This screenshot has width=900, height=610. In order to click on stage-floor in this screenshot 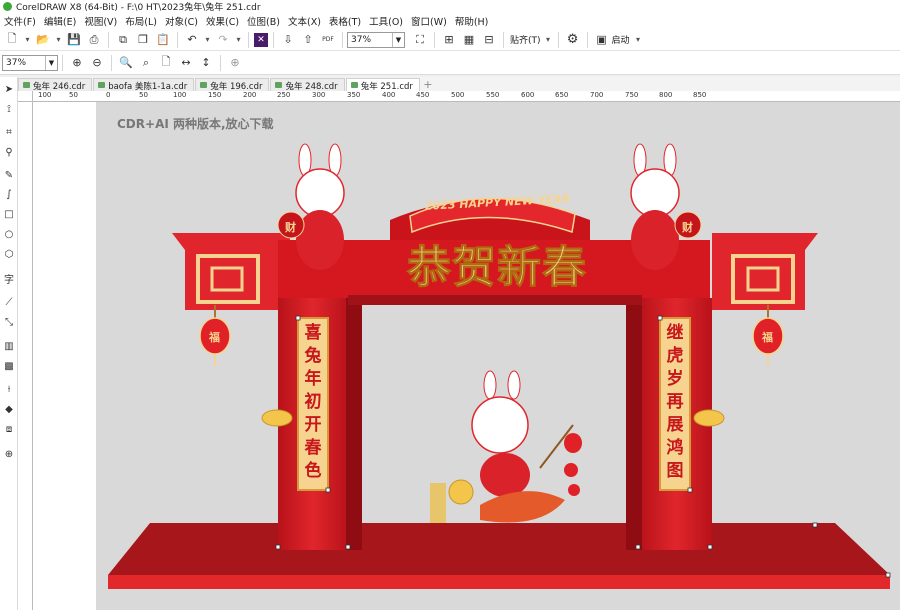, I will do `click(499, 556)`.